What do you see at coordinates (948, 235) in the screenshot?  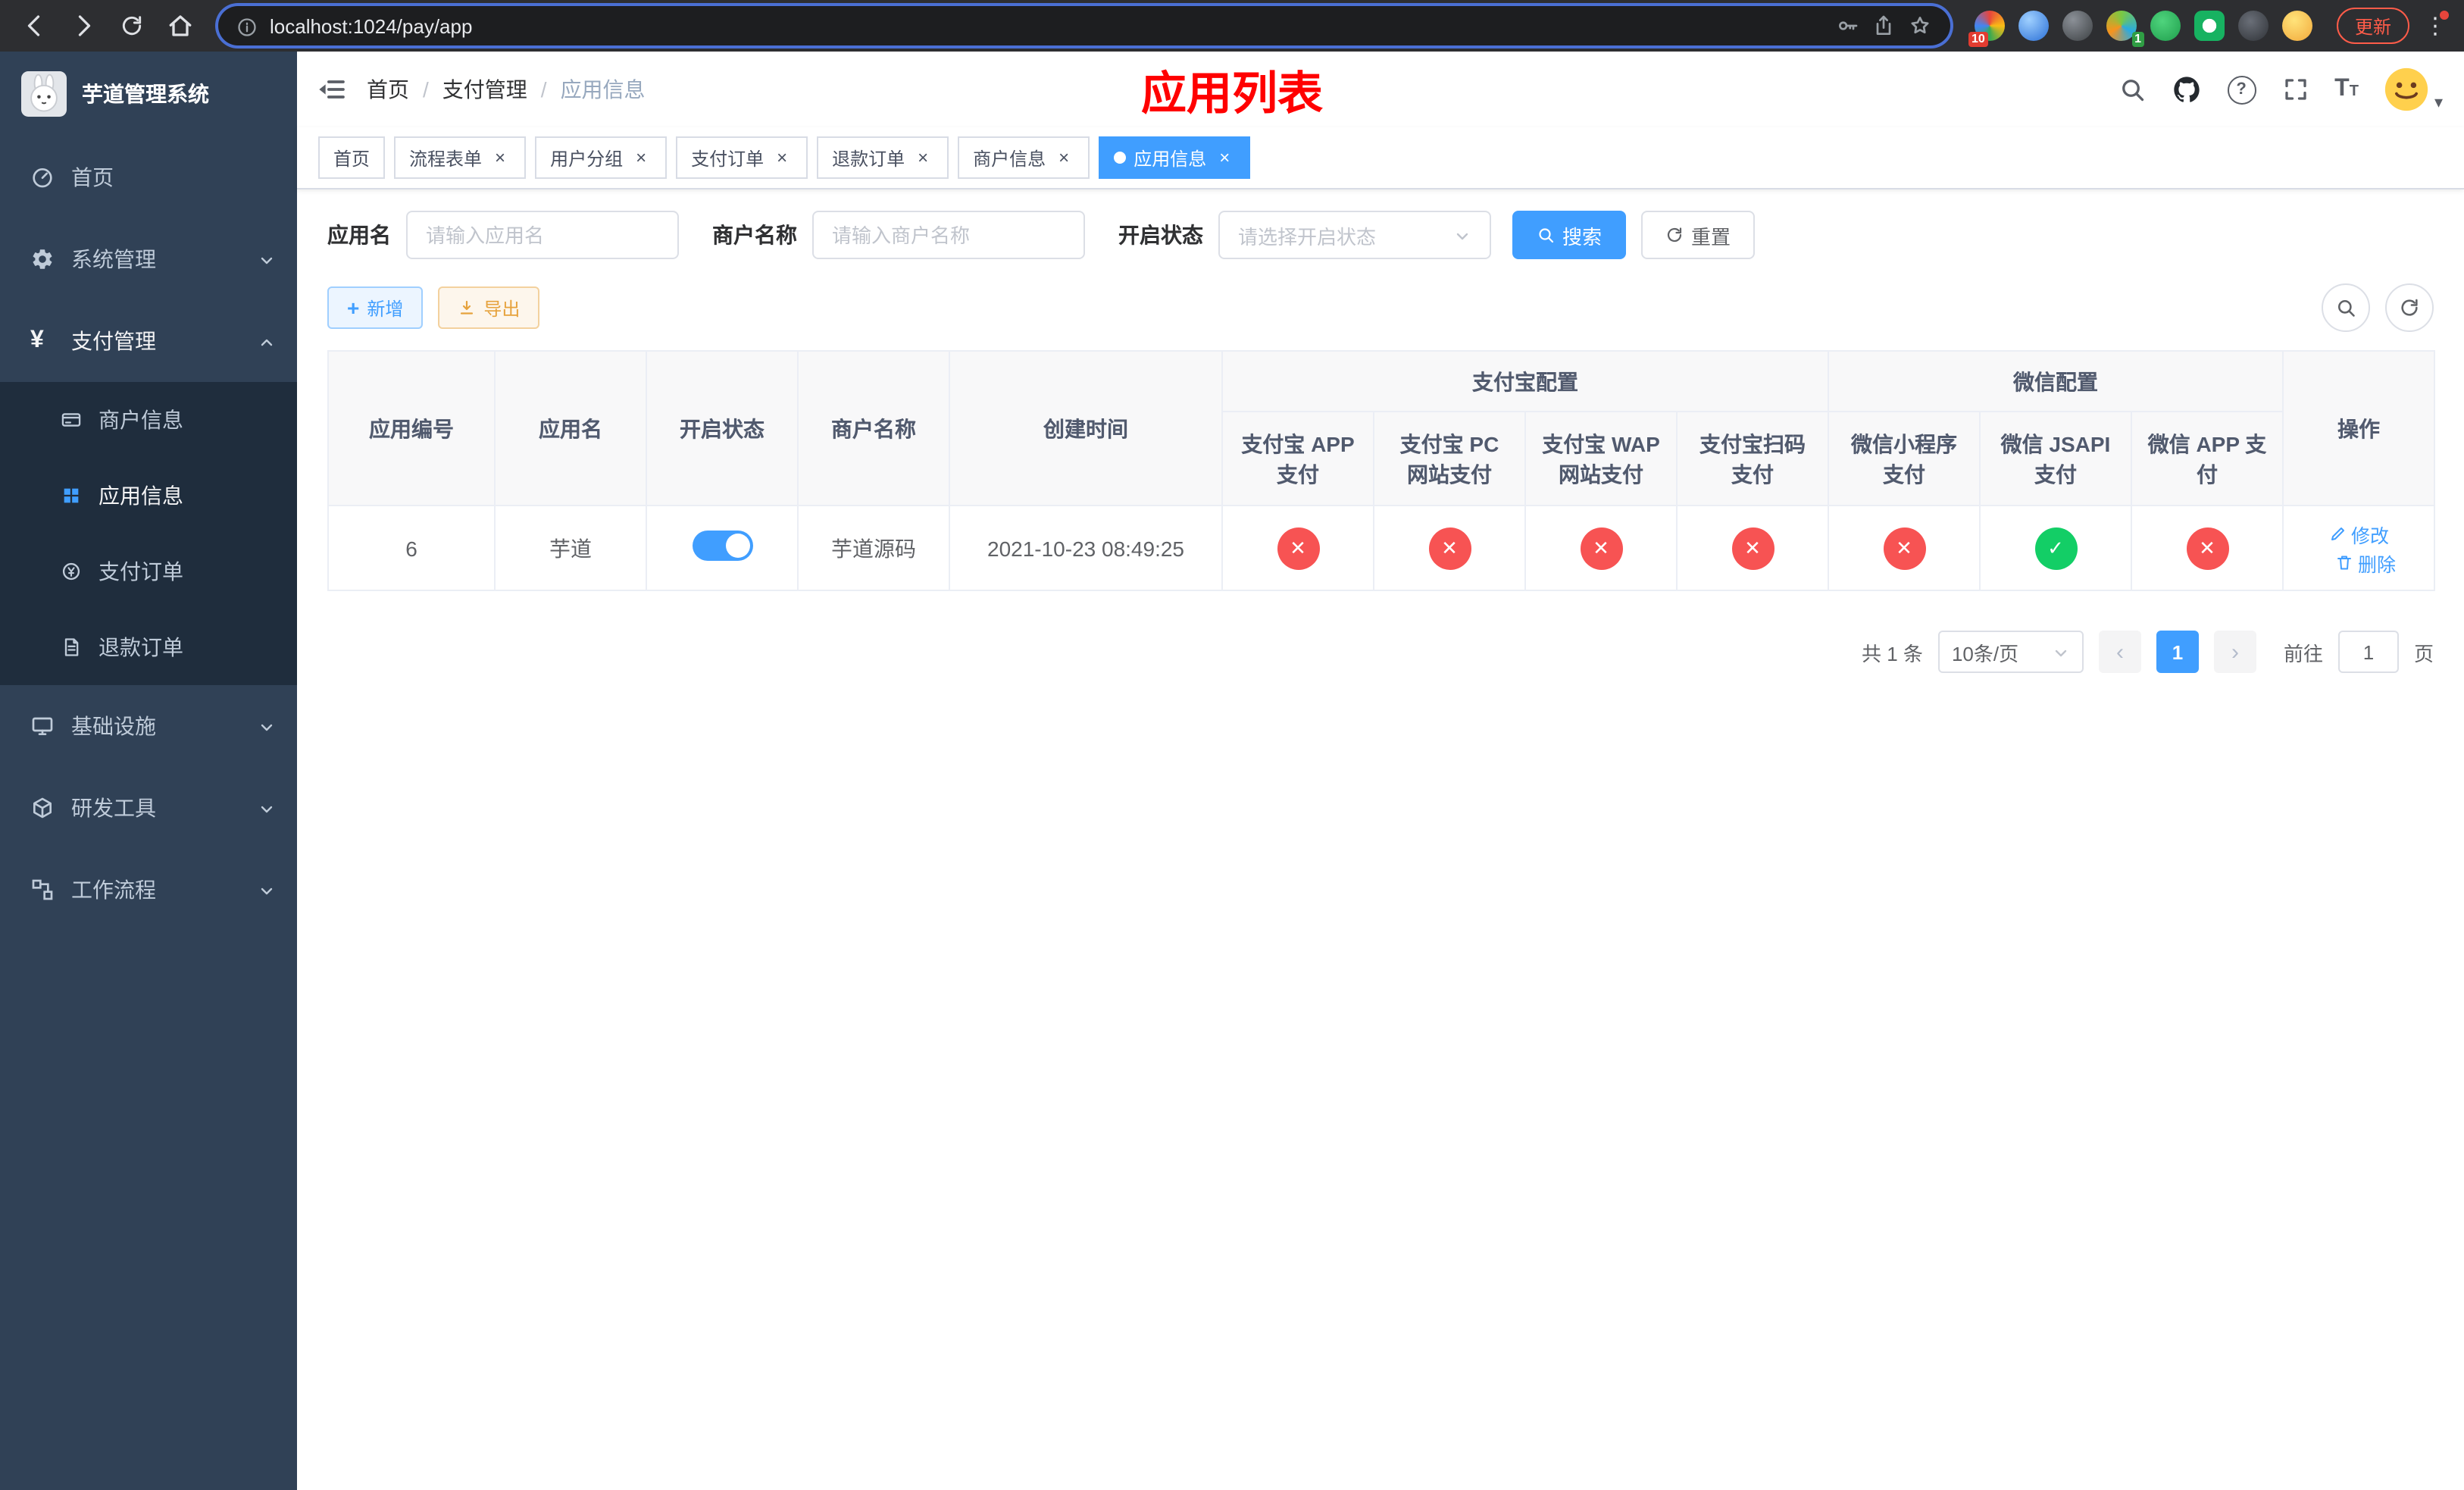 I see `merchant-name-input` at bounding box center [948, 235].